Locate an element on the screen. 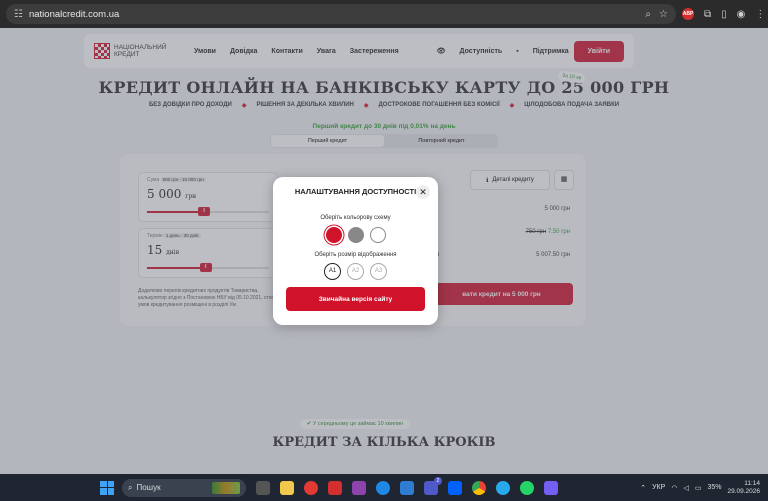 This screenshot has height=501, width=768. taskbar-apps: 2 is located at coordinates (407, 485).